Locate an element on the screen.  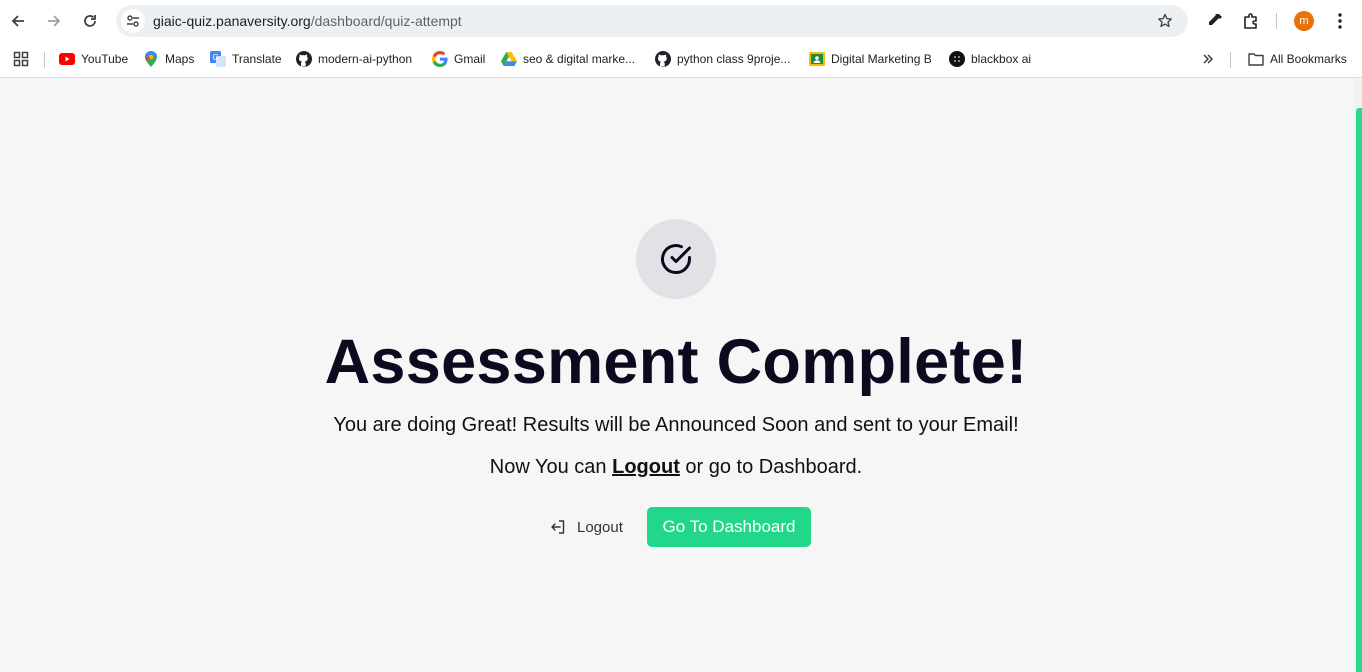
bookmark-modern-ai-python: modern-ai-python is located at coordinates (354, 59).